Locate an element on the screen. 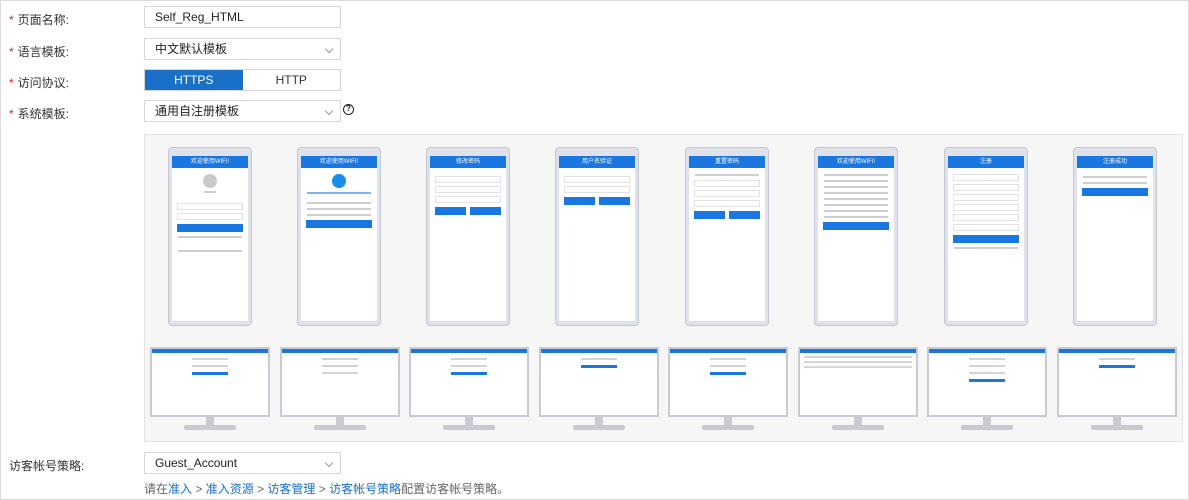  phone-preview-agreement: 欢迎使用WIFI! is located at coordinates (856, 236).